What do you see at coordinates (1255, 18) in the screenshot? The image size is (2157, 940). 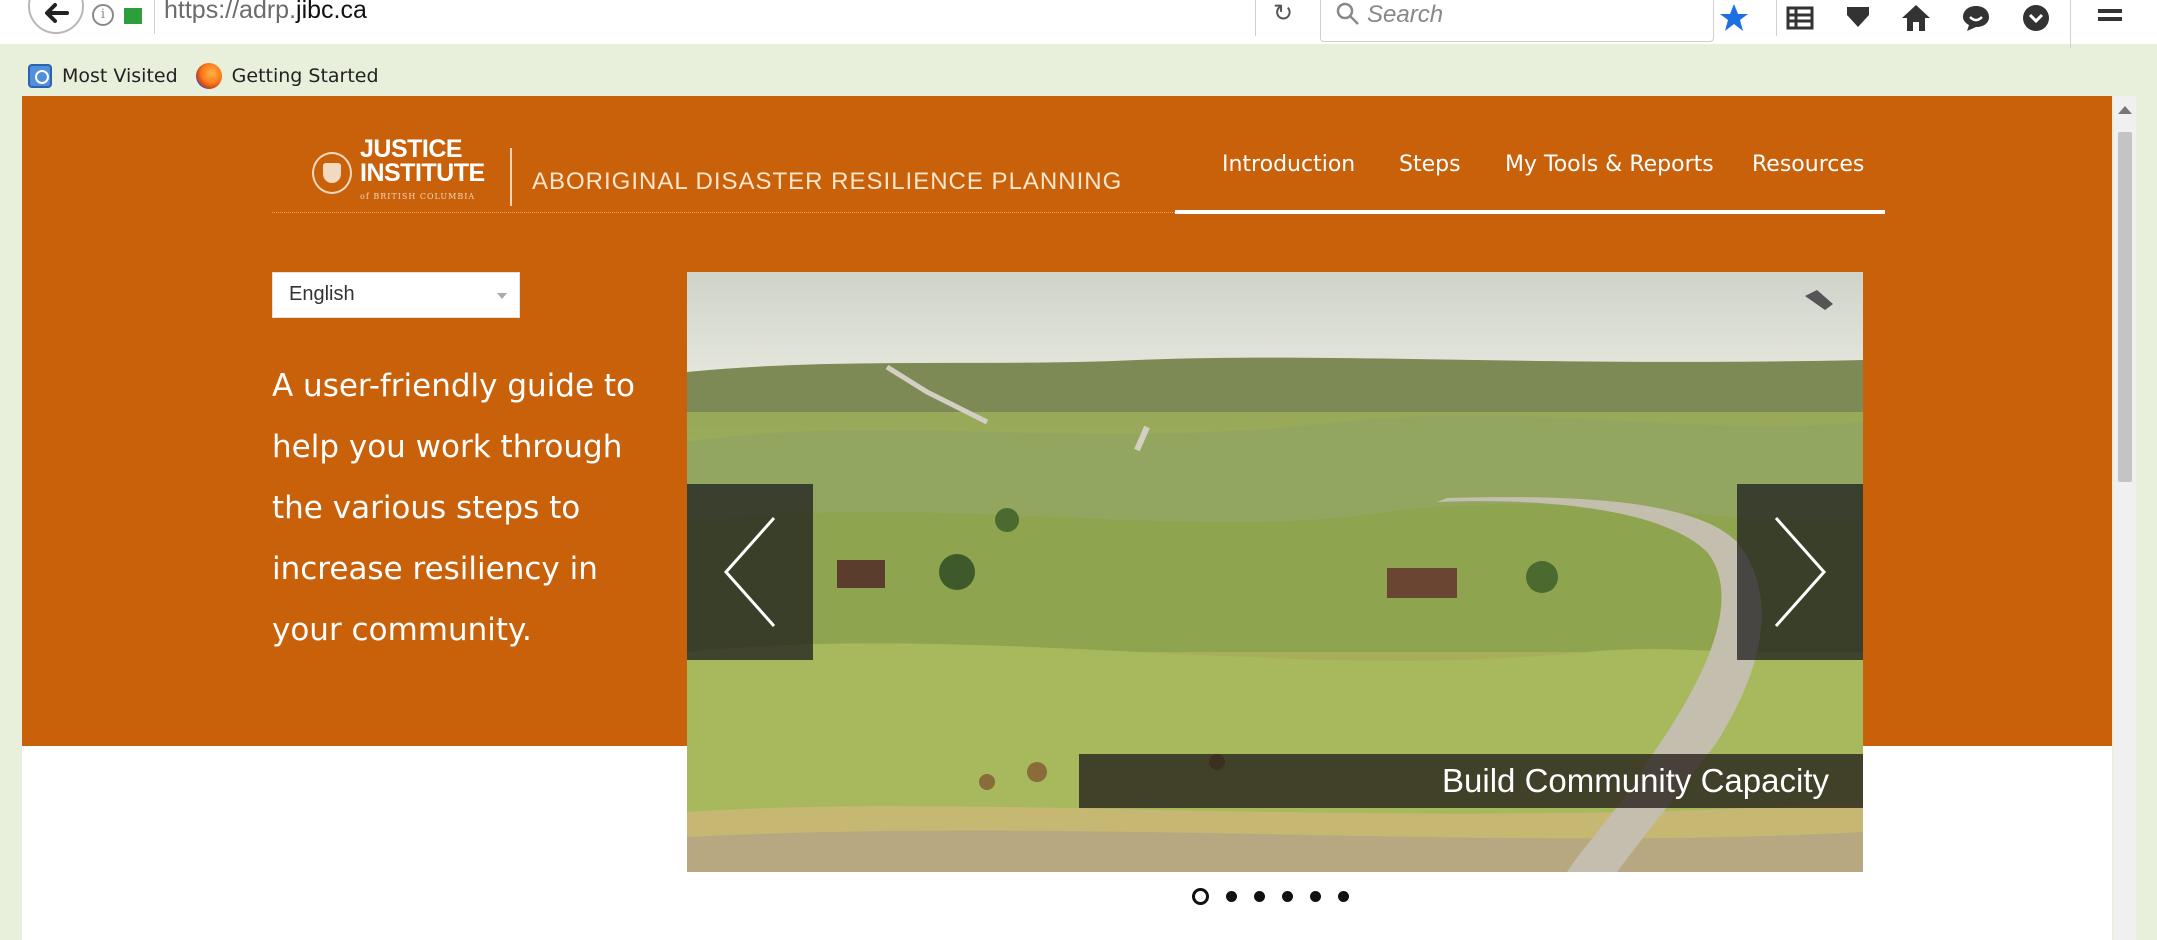 I see `url-bar-divider` at bounding box center [1255, 18].